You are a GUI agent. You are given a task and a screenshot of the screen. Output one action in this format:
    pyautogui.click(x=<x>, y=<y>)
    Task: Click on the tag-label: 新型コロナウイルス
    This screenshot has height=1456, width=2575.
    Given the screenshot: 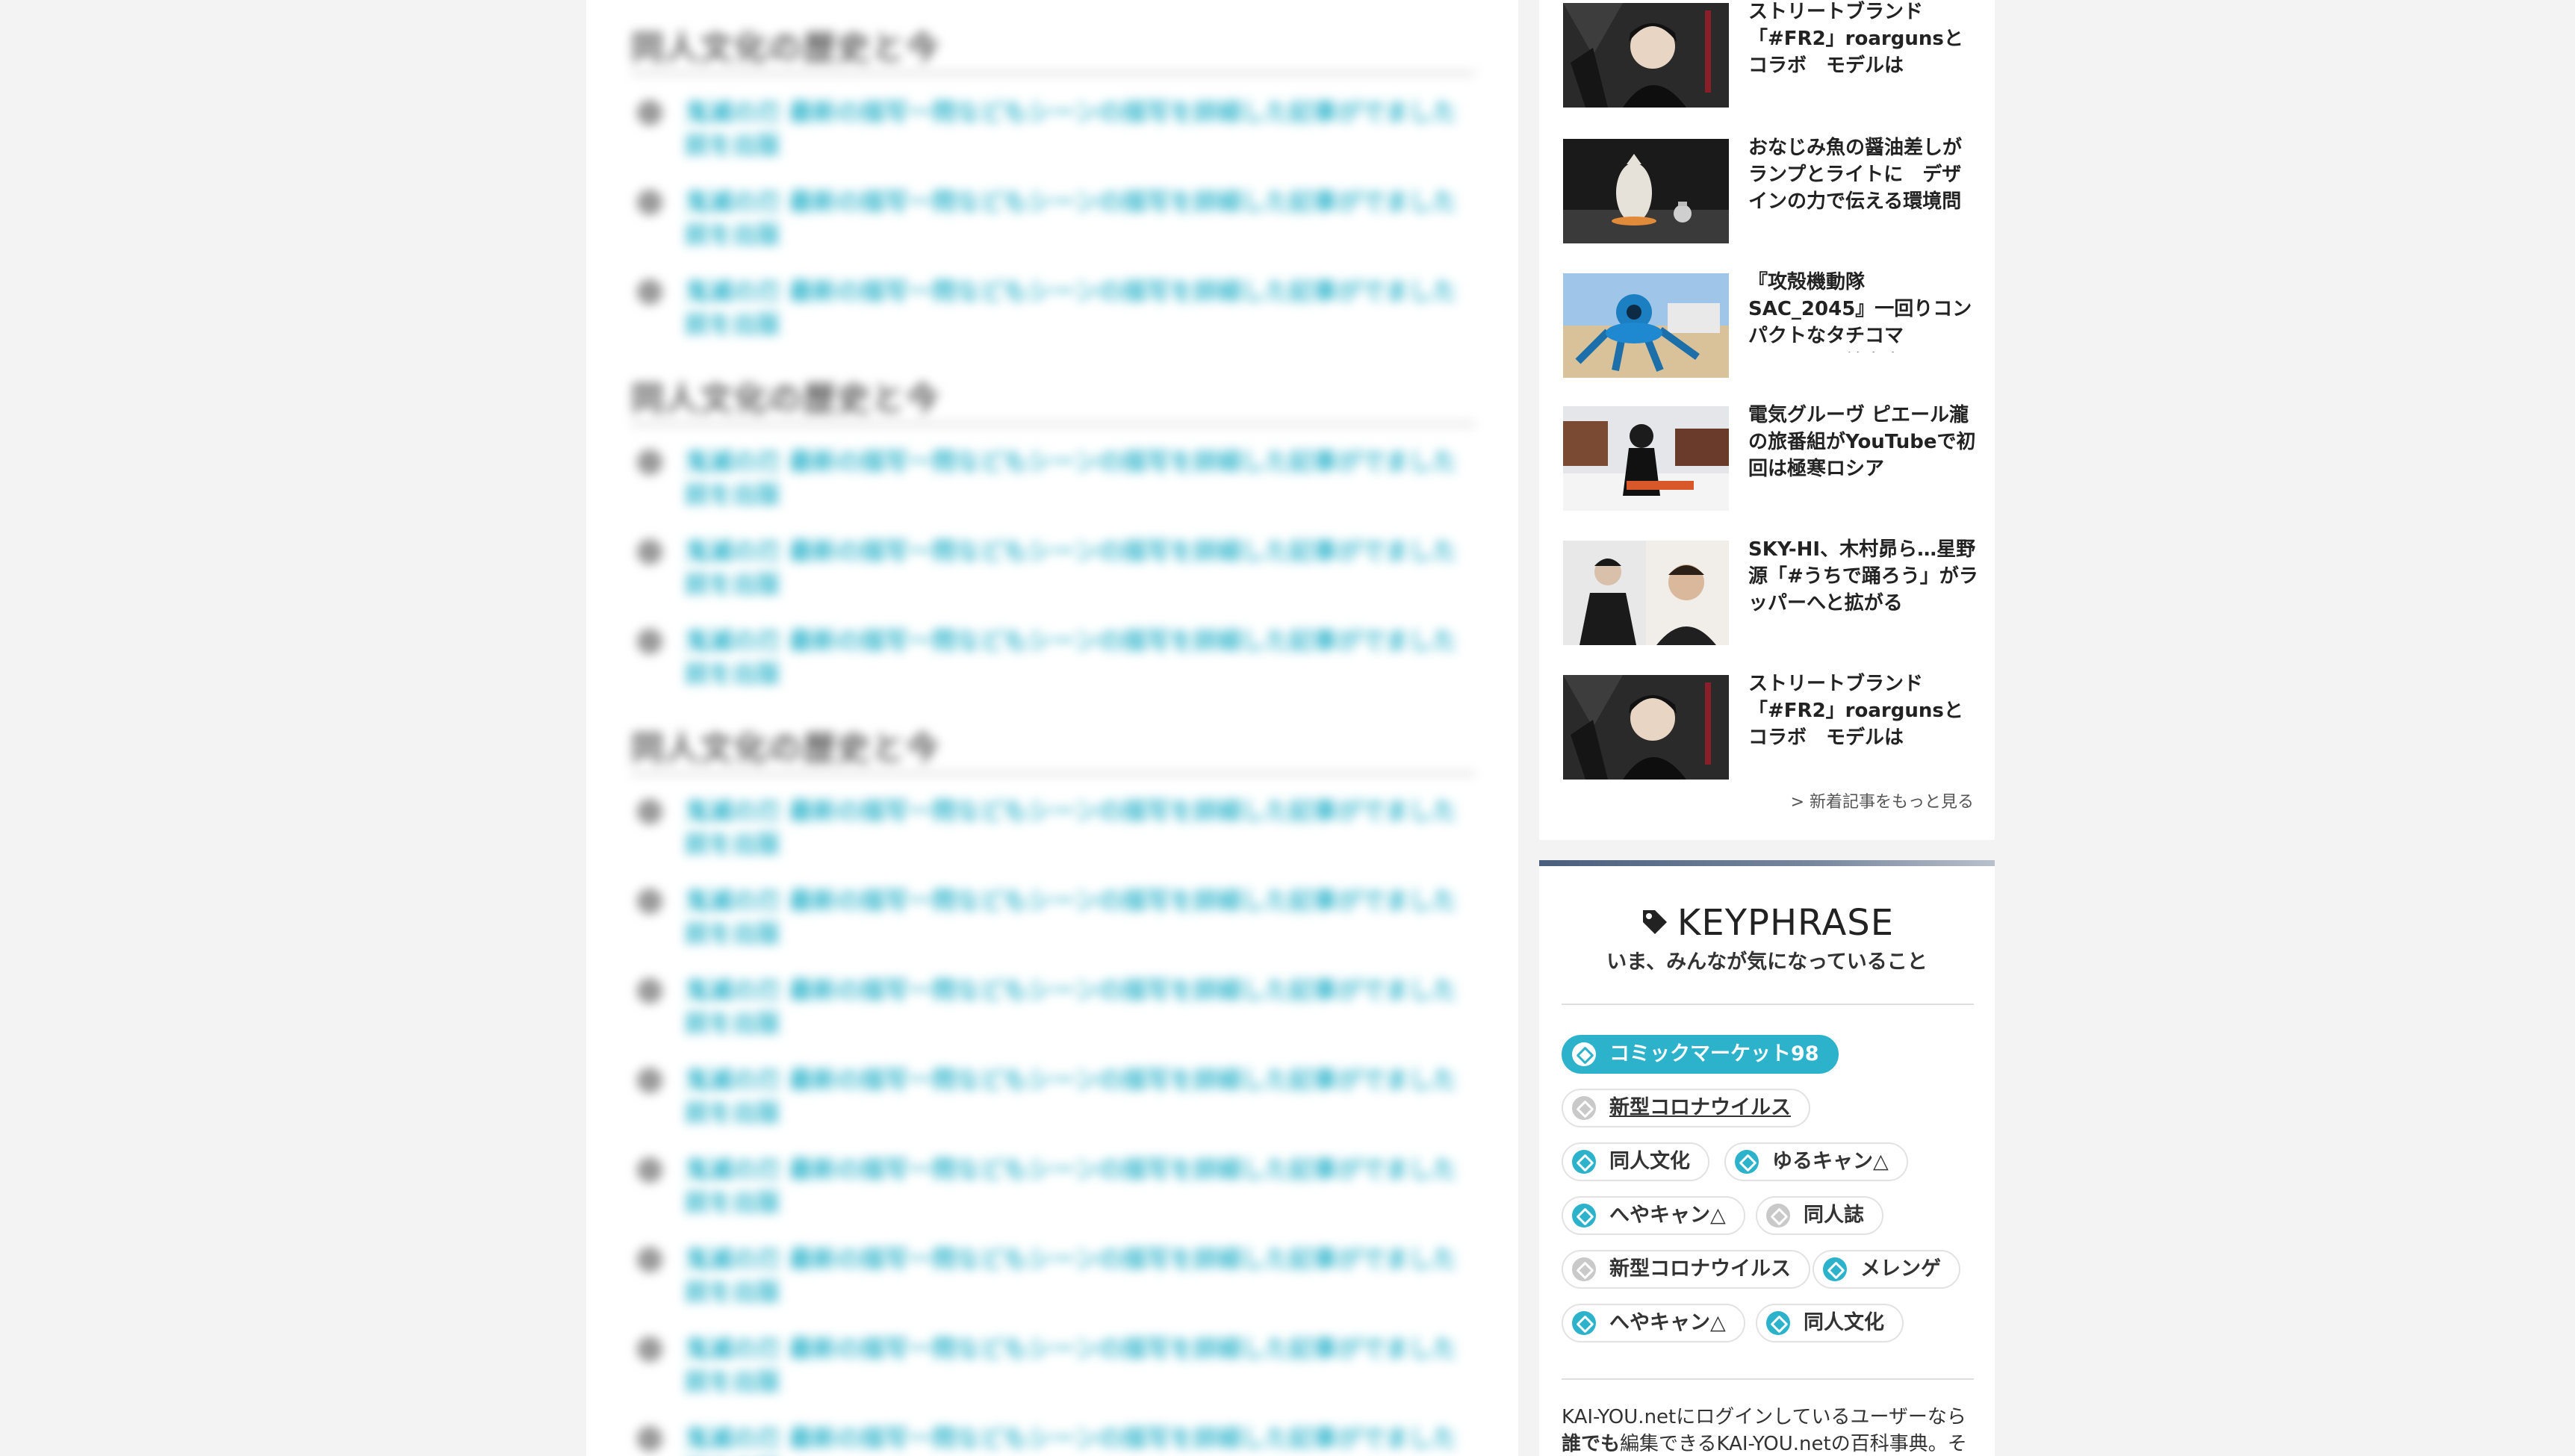 What is the action you would take?
    pyautogui.click(x=1700, y=1269)
    